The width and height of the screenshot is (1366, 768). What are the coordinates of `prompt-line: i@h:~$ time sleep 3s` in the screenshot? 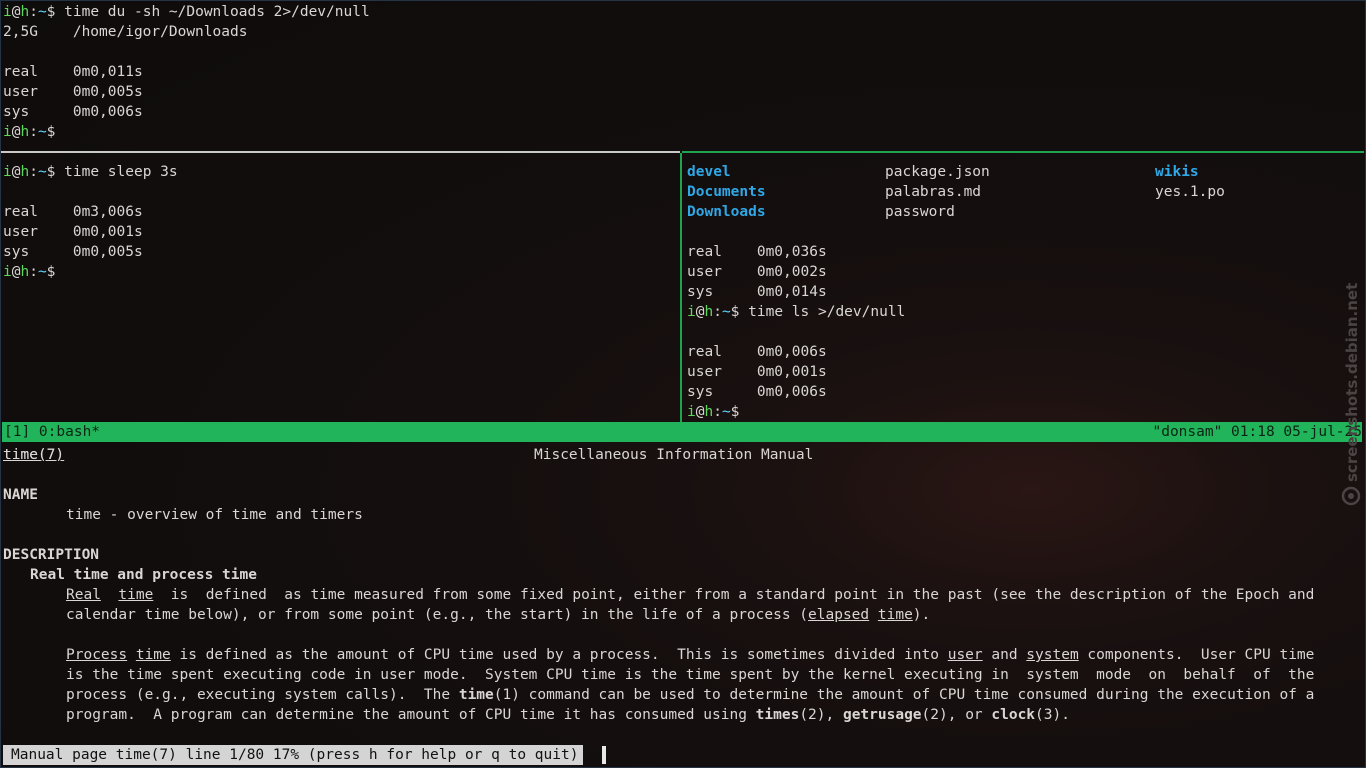 It's located at (90, 172).